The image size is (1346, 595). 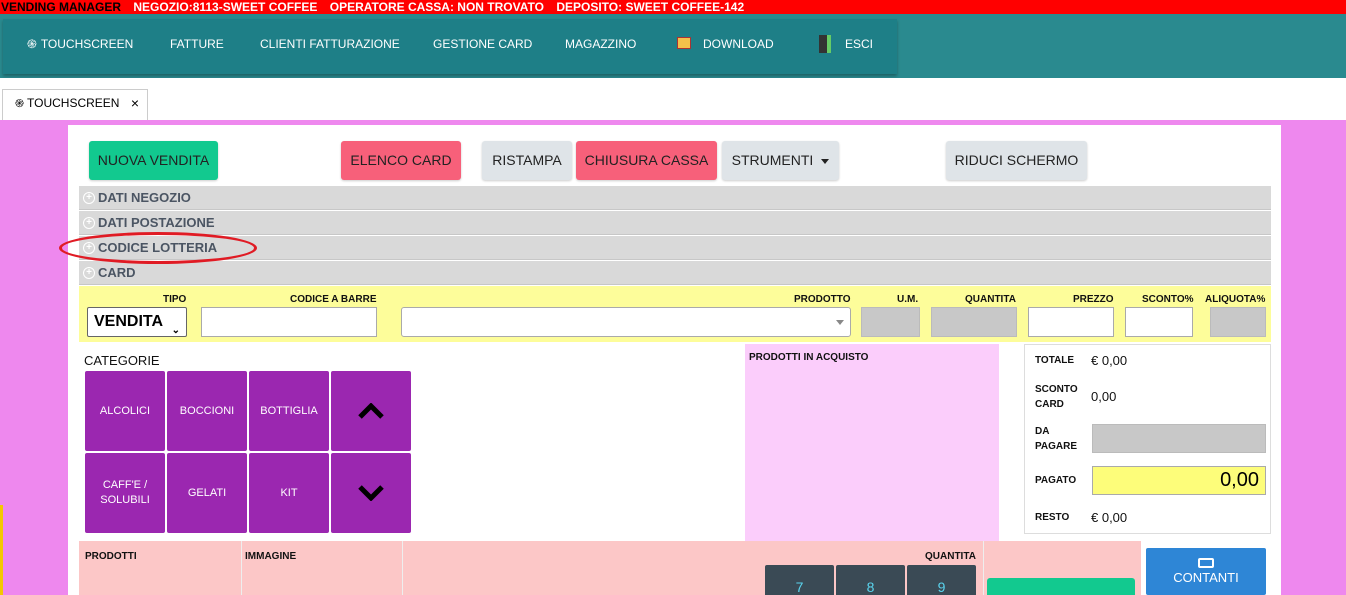 I want to click on scroll-down-button, so click(x=371, y=493).